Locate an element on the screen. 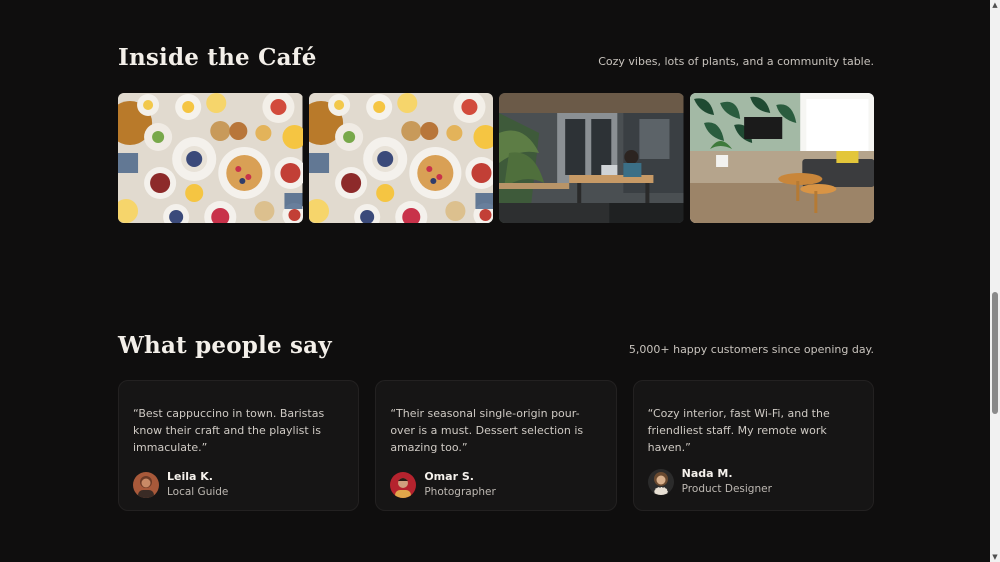 This screenshot has width=1000, height=562. gallery-title: Inside the Café is located at coordinates (217, 57).